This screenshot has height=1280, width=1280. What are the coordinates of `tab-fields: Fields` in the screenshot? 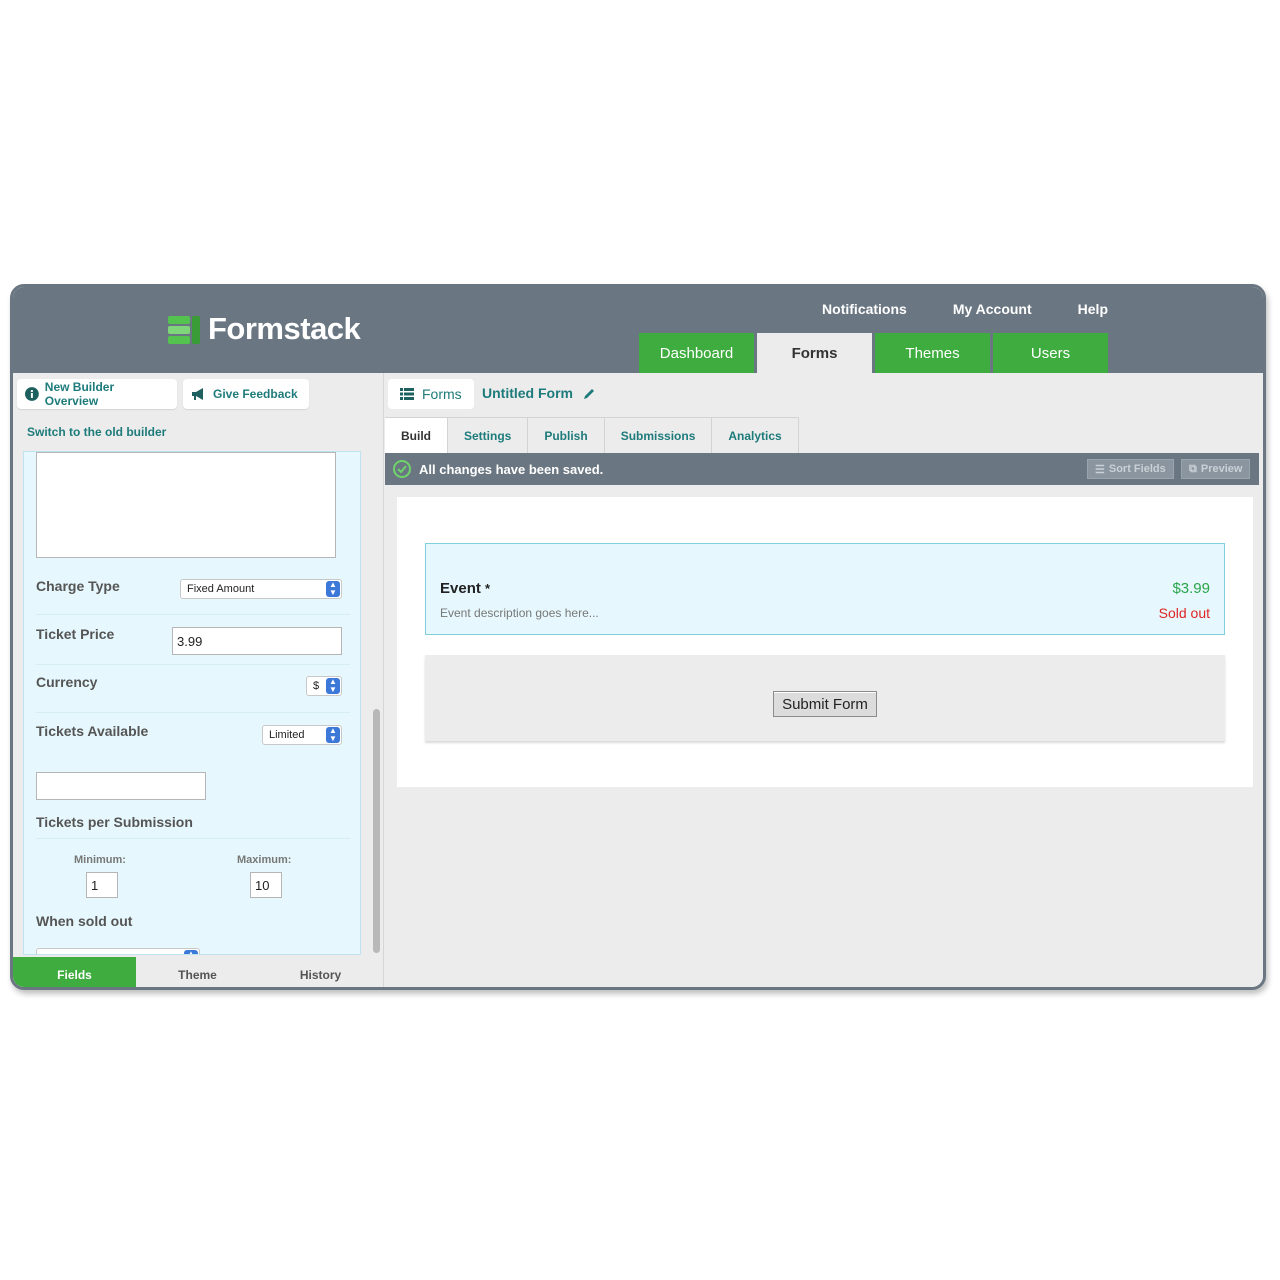 It's located at (74, 972).